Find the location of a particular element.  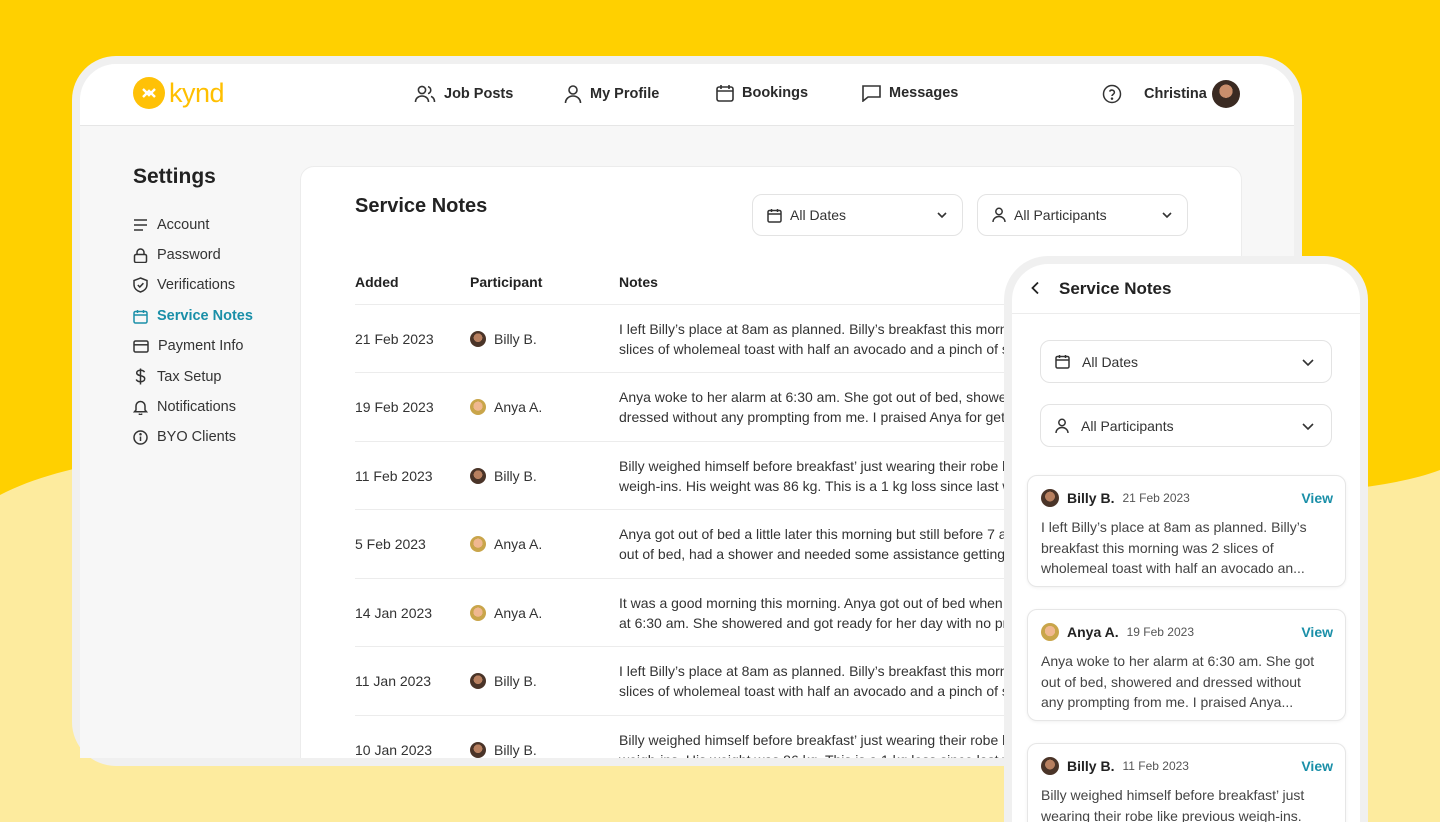

nav-label: Messages is located at coordinates (924, 93).